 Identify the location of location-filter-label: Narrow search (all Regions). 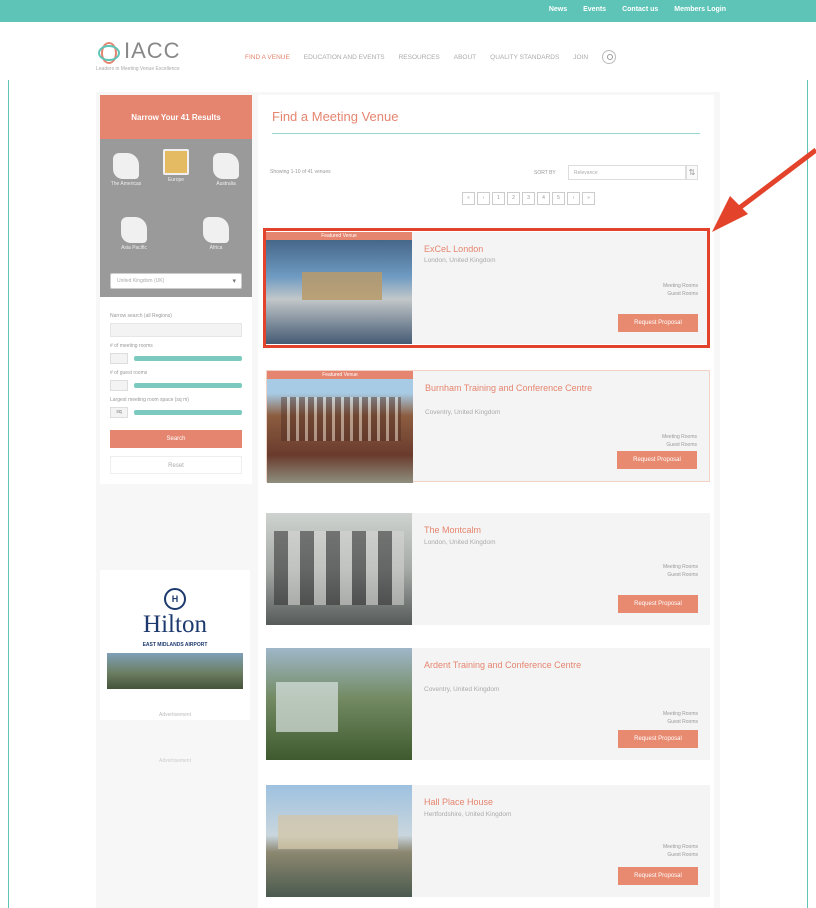
(141, 316).